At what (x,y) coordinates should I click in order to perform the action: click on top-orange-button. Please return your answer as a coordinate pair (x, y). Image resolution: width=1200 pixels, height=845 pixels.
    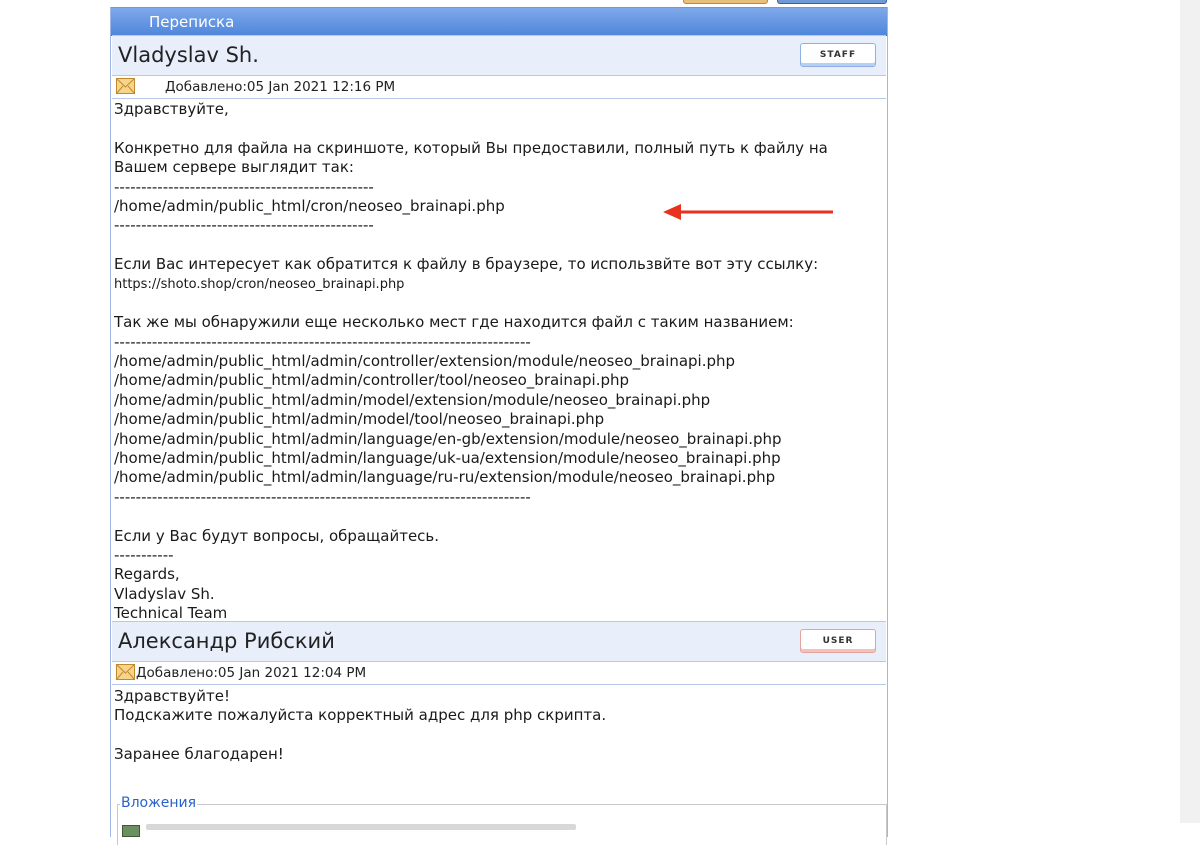
    Looking at the image, I should click on (725, 2).